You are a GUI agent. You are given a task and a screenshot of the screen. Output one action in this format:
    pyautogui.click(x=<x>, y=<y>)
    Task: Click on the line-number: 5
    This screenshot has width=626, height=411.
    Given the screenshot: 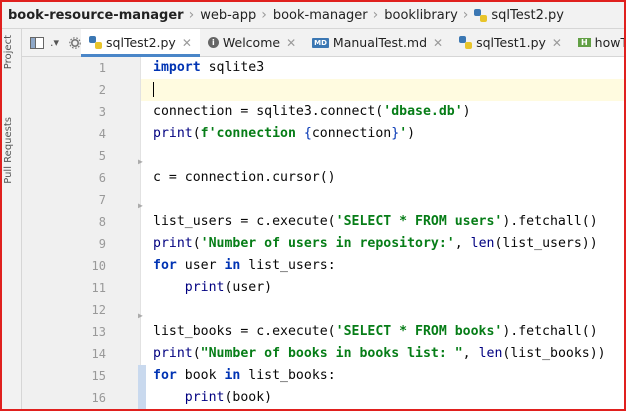 What is the action you would take?
    pyautogui.click(x=102, y=156)
    